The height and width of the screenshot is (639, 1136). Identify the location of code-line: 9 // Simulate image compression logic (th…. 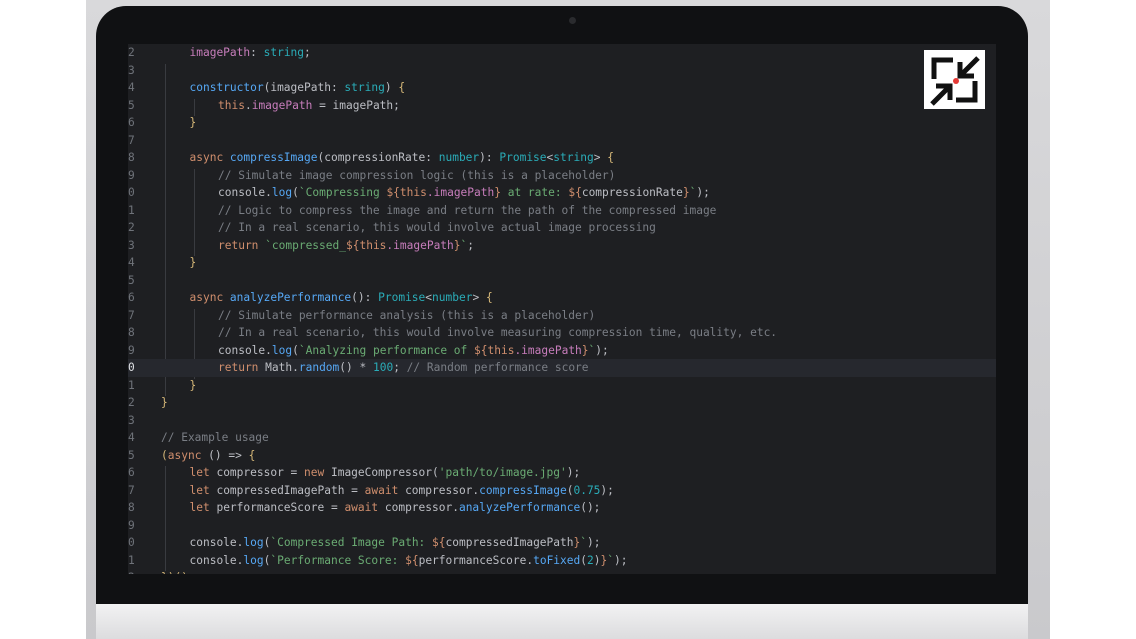
(562, 176).